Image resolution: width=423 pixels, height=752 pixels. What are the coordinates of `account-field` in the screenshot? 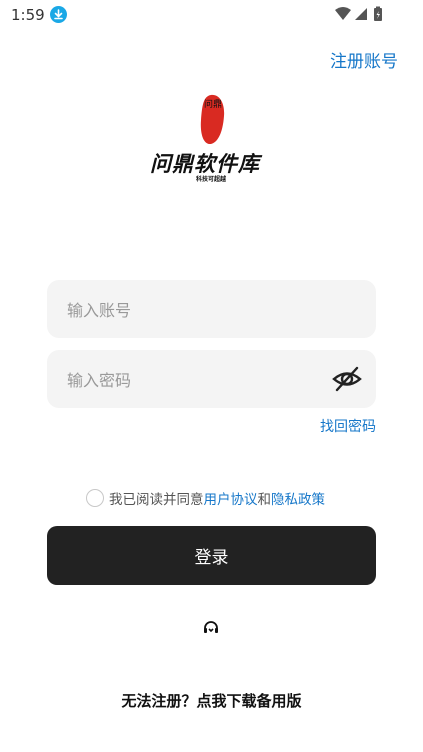 It's located at (211, 310).